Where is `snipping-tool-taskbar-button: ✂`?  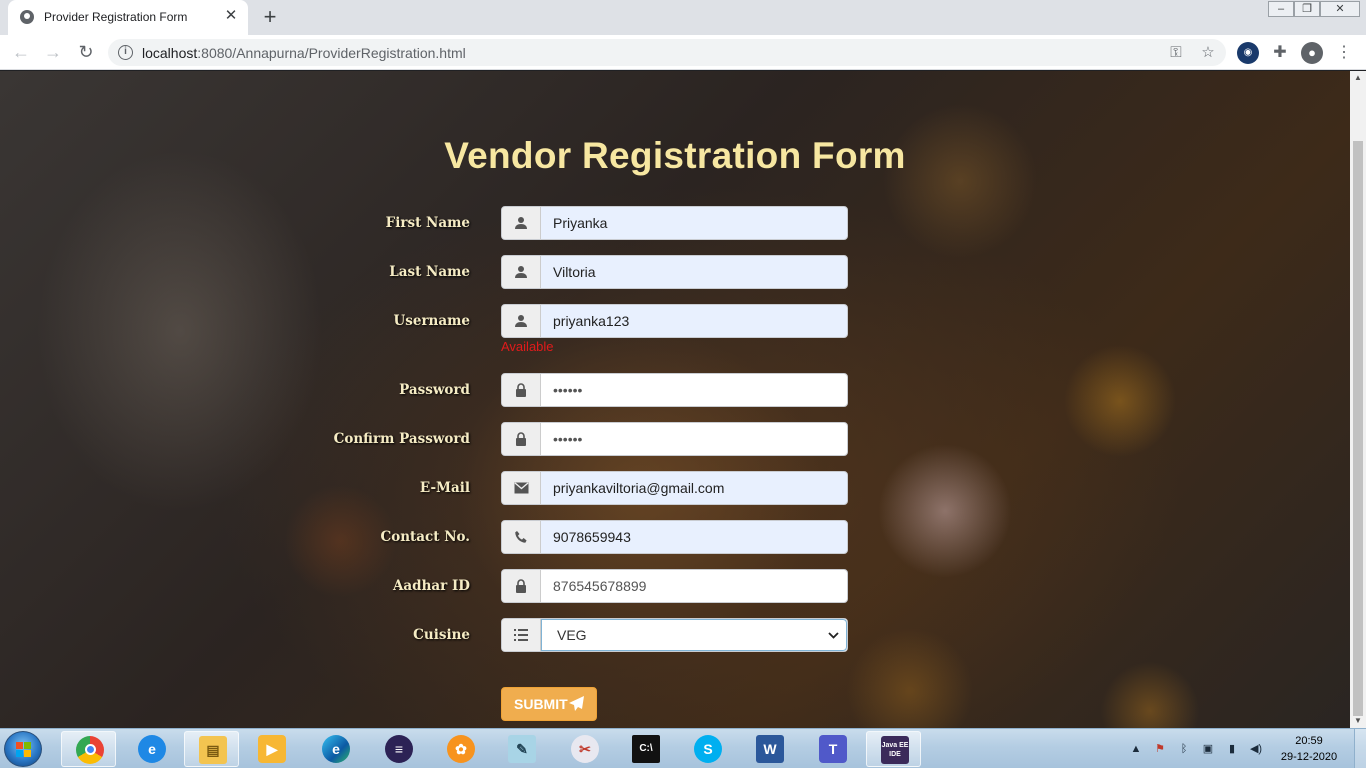 snipping-tool-taskbar-button: ✂ is located at coordinates (584, 749).